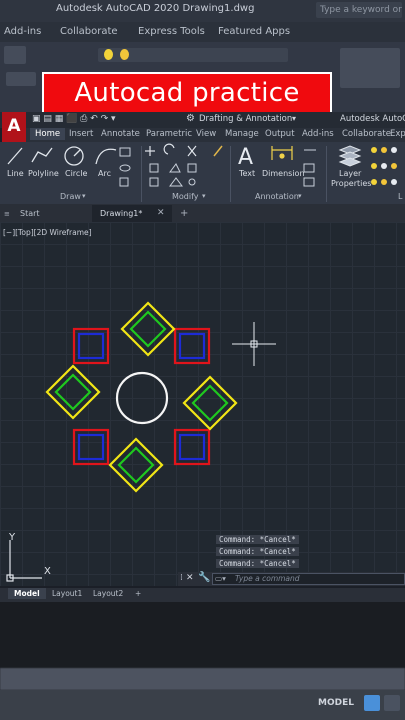 This screenshot has width=405, height=720. Describe the element at coordinates (309, 168) in the screenshot. I see `dimension-small-icons` at that location.